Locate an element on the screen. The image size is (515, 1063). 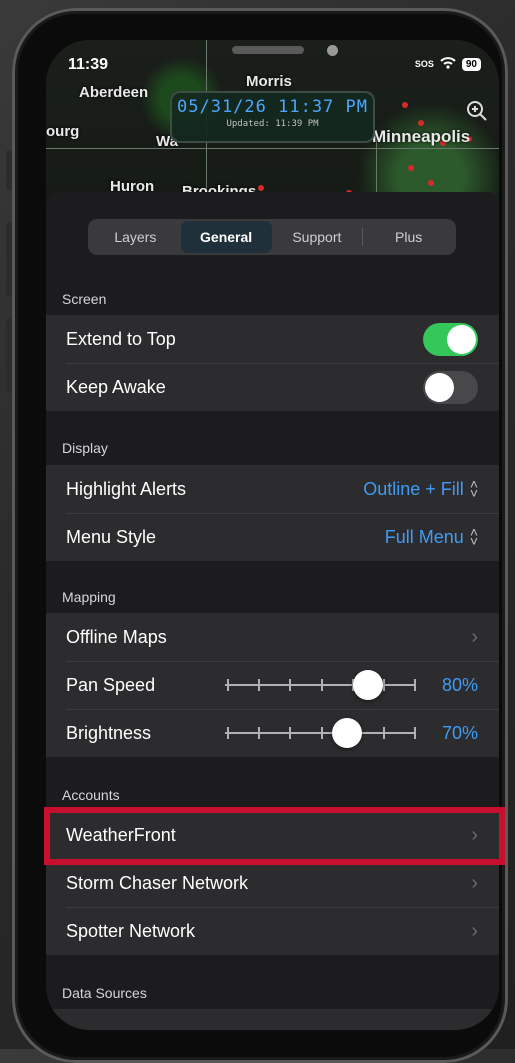
data-sources-group is located at coordinates (272, 1019).